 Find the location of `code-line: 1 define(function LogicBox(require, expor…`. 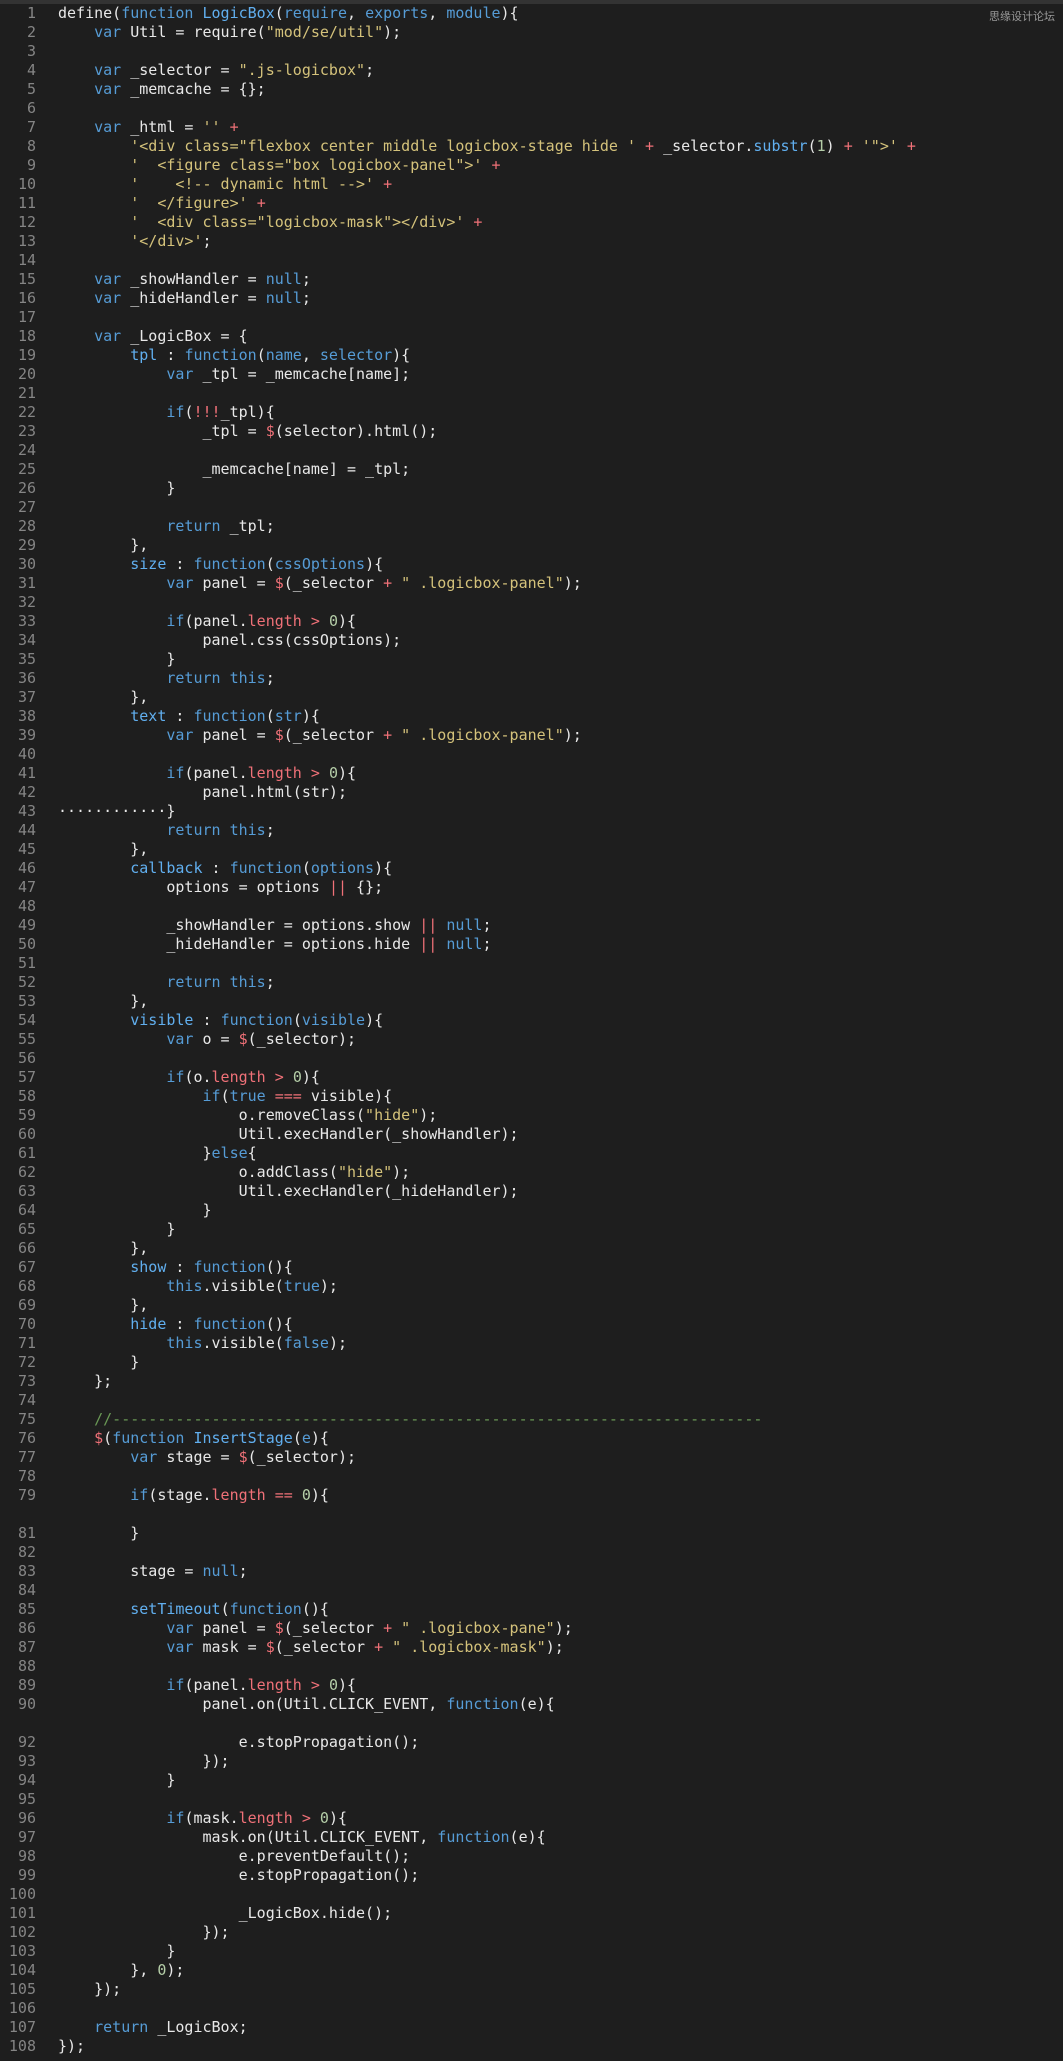

code-line: 1 define(function LogicBox(require, expor… is located at coordinates (531, 13).